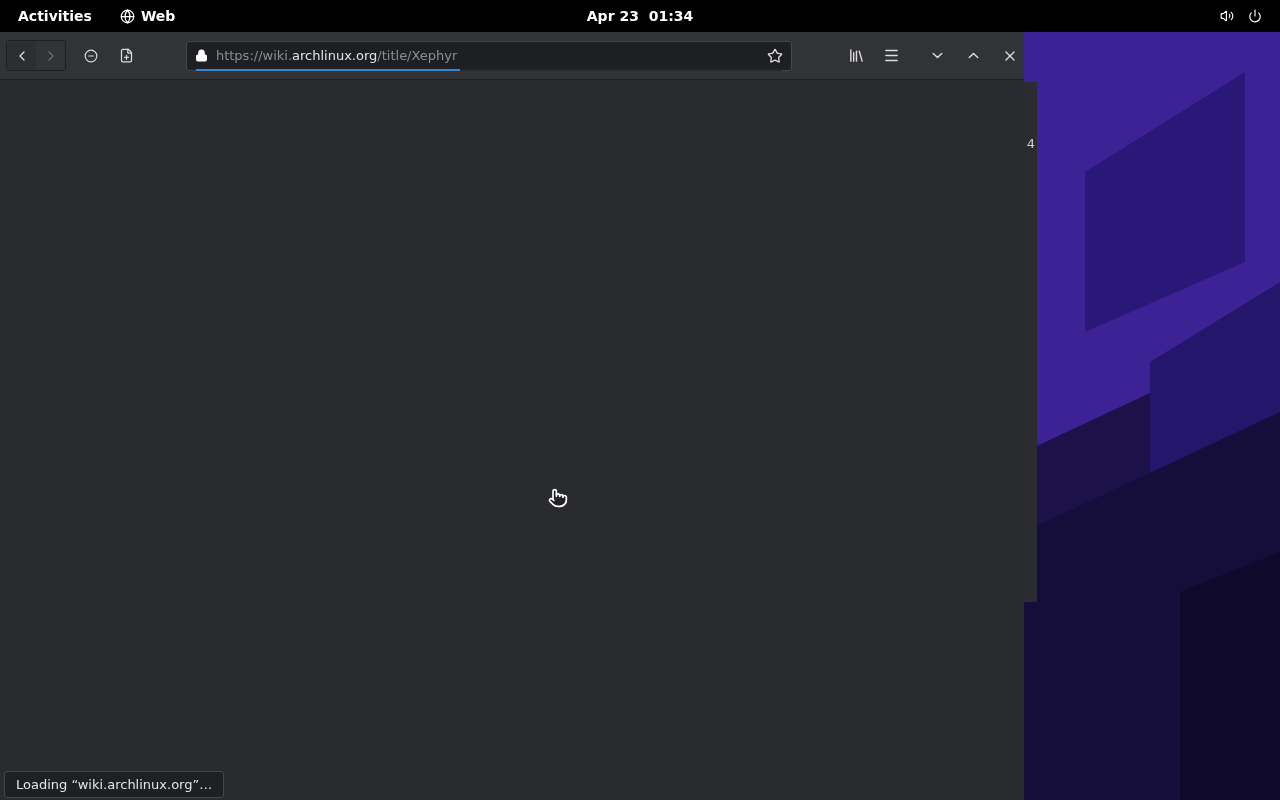 This screenshot has width=1280, height=800. What do you see at coordinates (147, 16) in the screenshot?
I see `app-menu: Web` at bounding box center [147, 16].